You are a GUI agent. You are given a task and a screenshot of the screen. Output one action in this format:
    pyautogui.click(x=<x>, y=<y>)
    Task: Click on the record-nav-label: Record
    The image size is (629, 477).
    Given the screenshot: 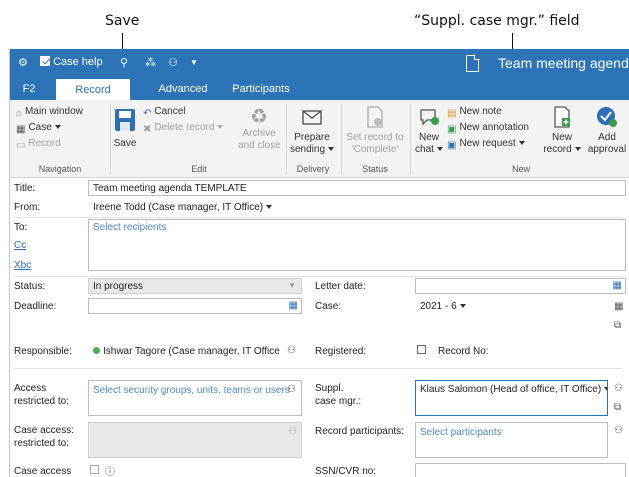 What is the action you would take?
    pyautogui.click(x=44, y=143)
    